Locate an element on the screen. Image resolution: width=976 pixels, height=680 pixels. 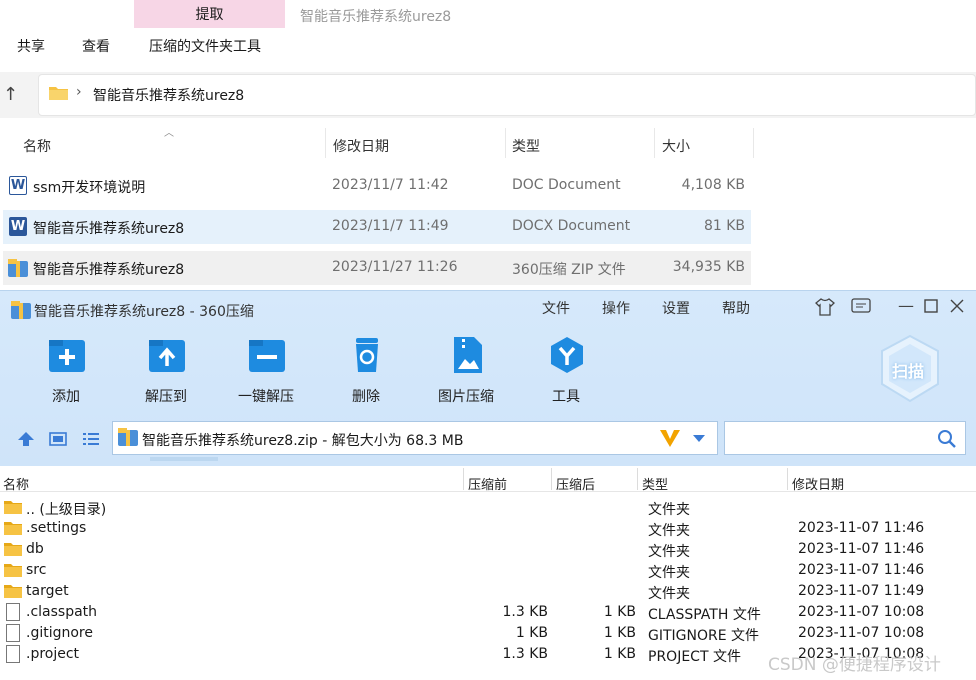
one-click-extract-button: 一键解压 is located at coordinates (266, 371).